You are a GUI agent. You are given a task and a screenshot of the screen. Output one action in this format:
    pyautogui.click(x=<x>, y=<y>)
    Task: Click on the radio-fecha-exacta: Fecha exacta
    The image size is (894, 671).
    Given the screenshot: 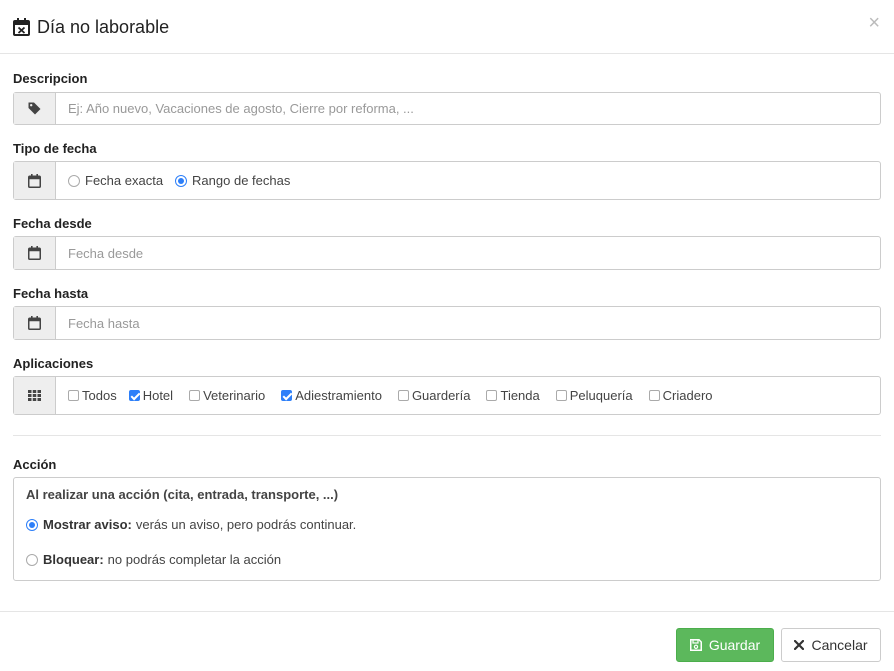 What is the action you would take?
    pyautogui.click(x=115, y=180)
    